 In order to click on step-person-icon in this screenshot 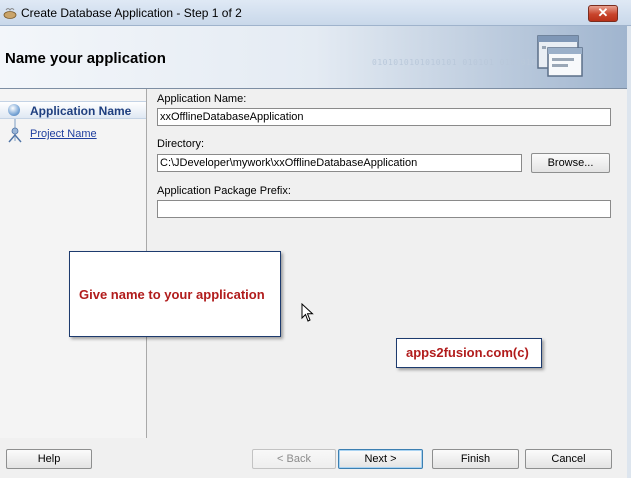, I will do `click(15, 135)`.